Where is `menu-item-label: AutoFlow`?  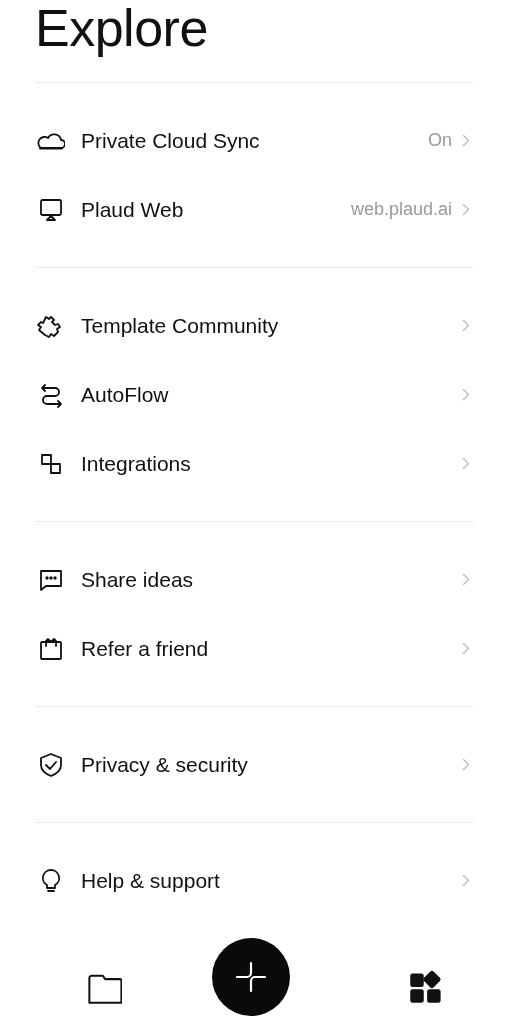 menu-item-label: AutoFlow is located at coordinates (271, 394).